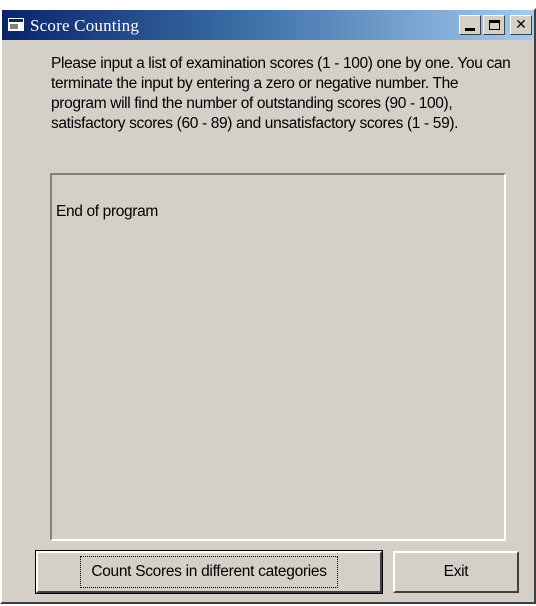 This screenshot has width=536, height=606. What do you see at coordinates (470, 25) in the screenshot?
I see `minimize-button` at bounding box center [470, 25].